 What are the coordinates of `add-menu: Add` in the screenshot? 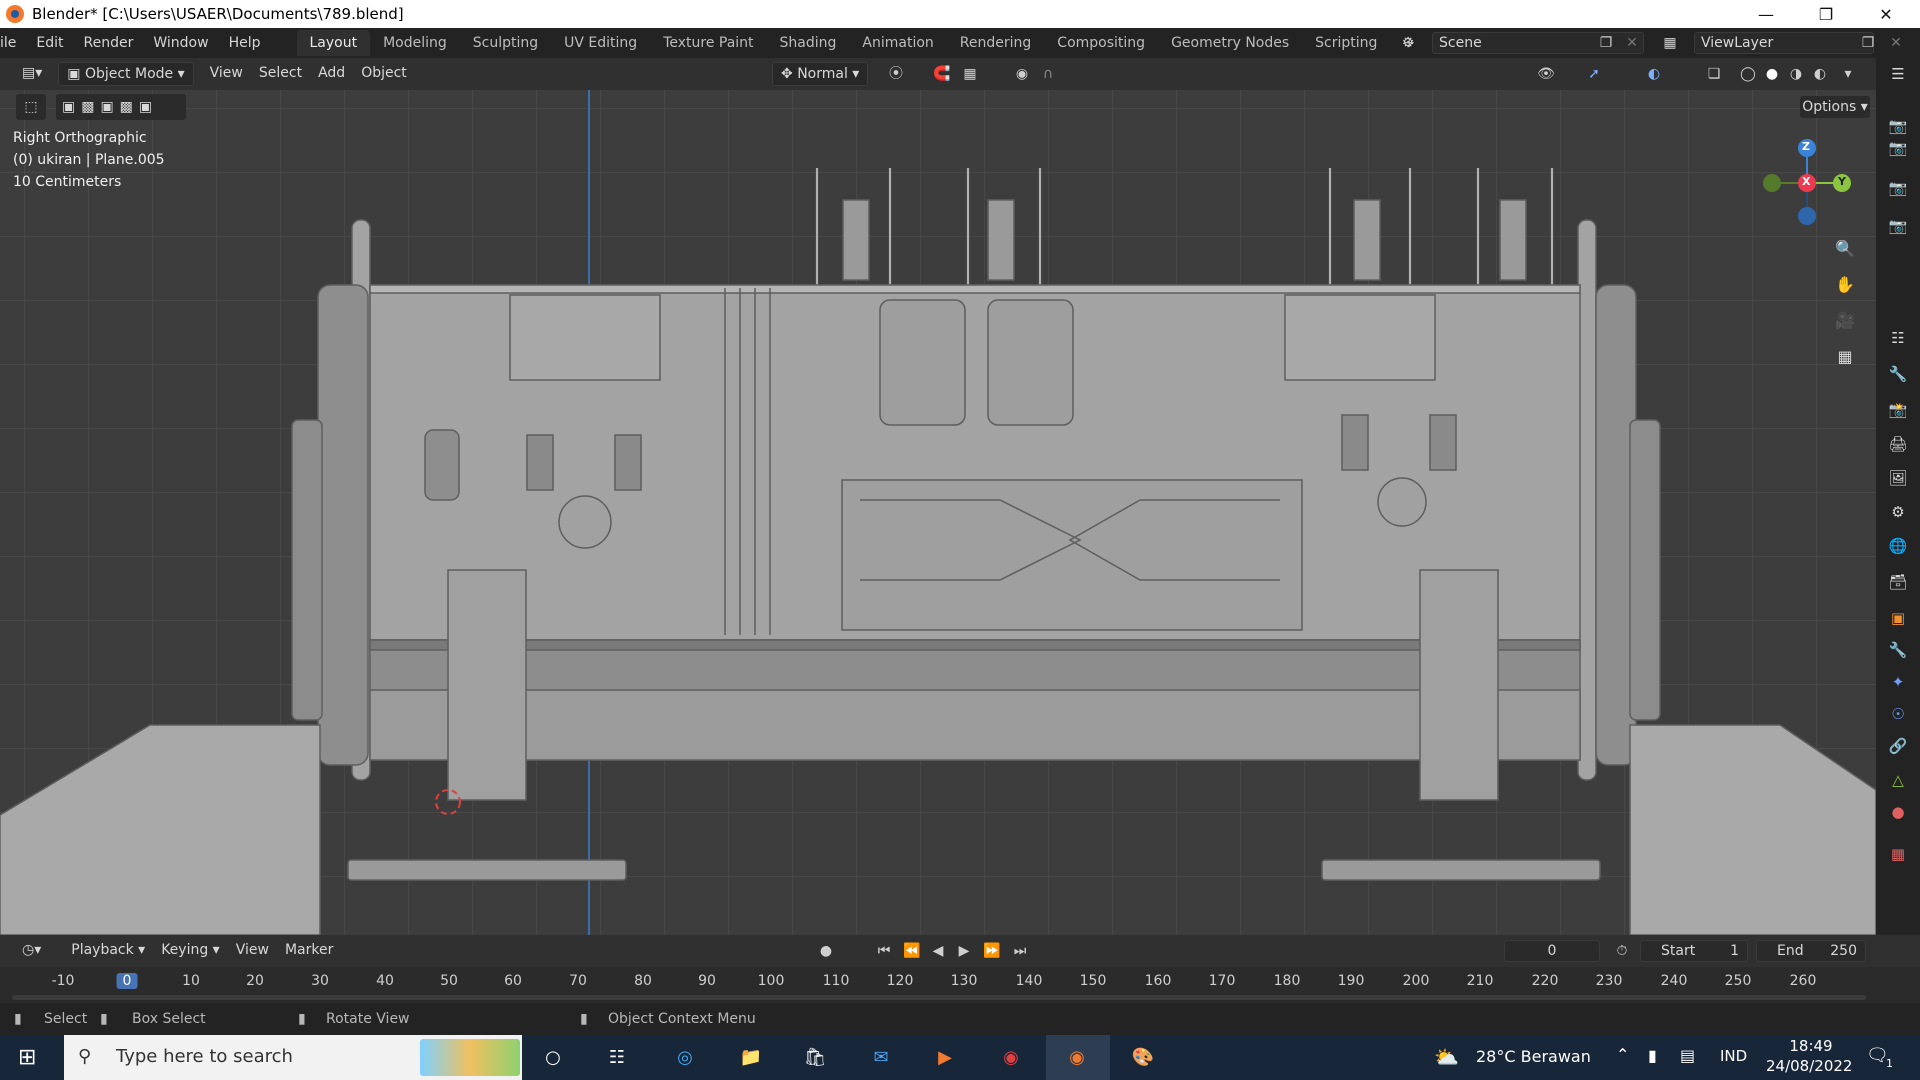 It's located at (331, 74).